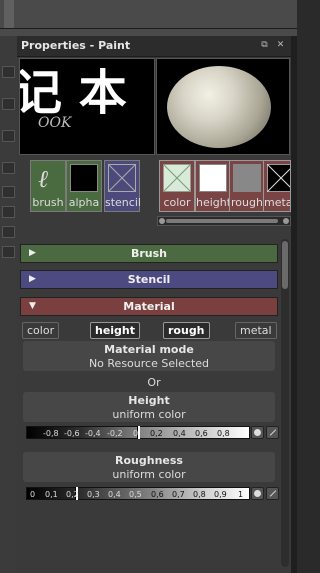  I want to click on roughness-tick: 1, so click(241, 494).